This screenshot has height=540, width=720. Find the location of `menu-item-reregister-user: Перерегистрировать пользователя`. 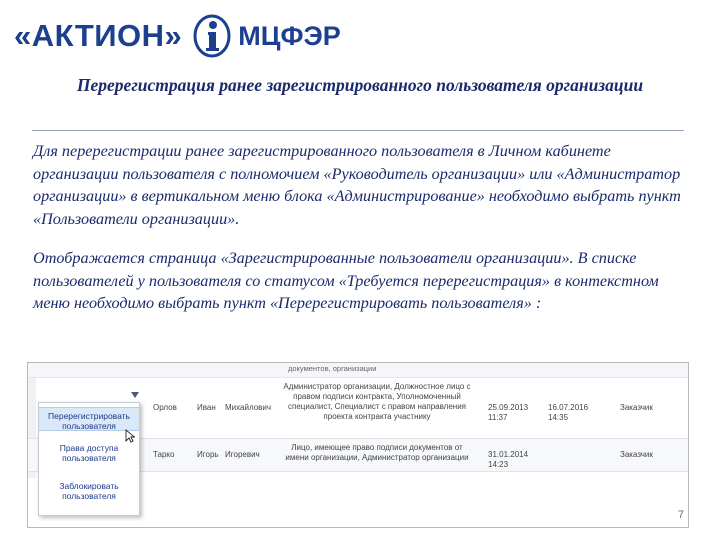

menu-item-reregister-user: Перерегистрировать пользователя is located at coordinates (89, 419).